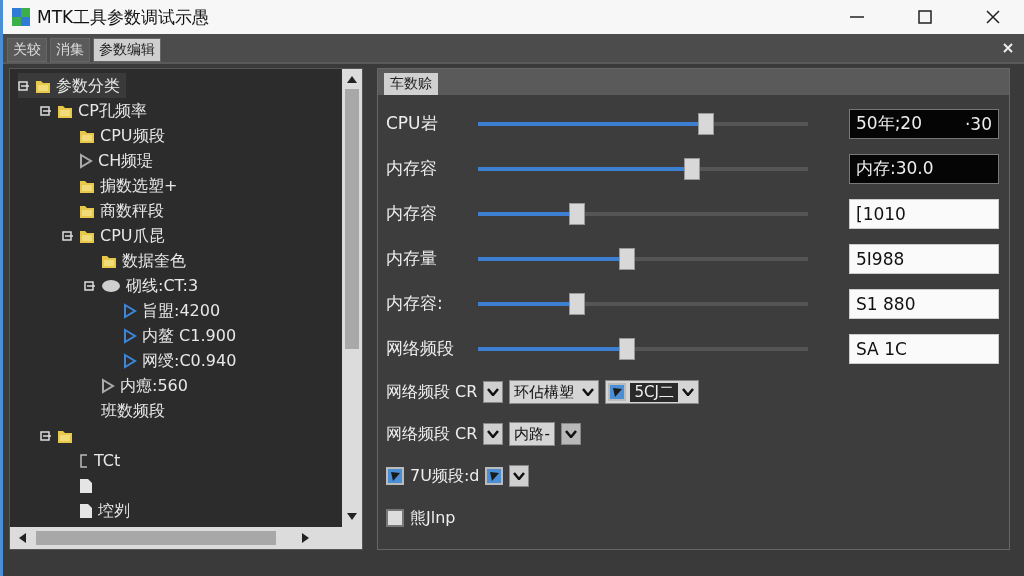 Image resolution: width=1024 pixels, height=576 pixels. What do you see at coordinates (352, 298) in the screenshot?
I see `vertical-scrollbar` at bounding box center [352, 298].